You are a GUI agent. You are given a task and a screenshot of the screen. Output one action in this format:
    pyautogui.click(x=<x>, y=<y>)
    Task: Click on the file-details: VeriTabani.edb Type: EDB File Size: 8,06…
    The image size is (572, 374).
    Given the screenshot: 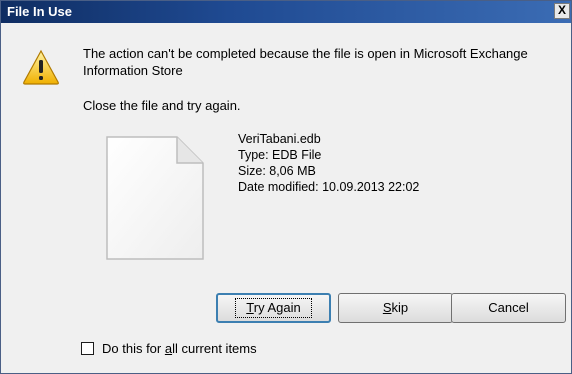 What is the action you would take?
    pyautogui.click(x=328, y=163)
    